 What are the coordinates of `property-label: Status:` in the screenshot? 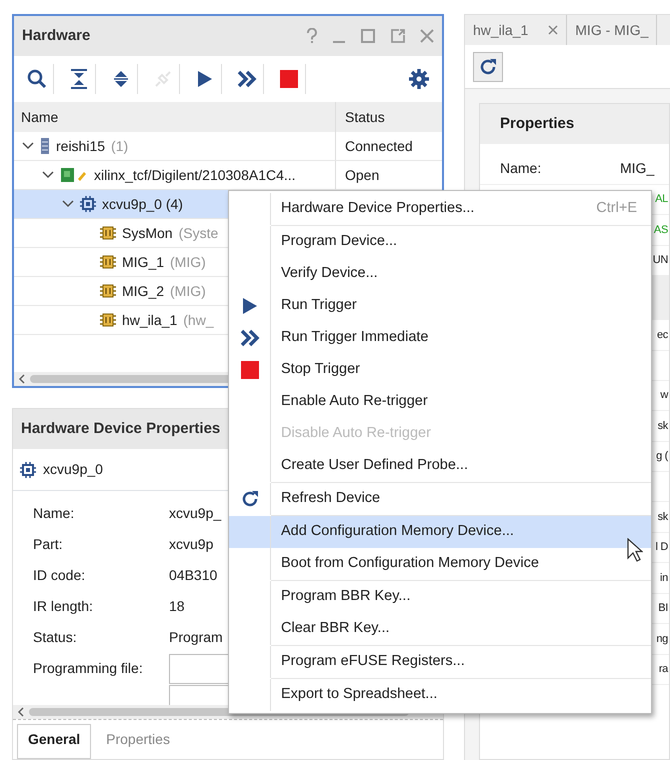 It's located at (55, 637).